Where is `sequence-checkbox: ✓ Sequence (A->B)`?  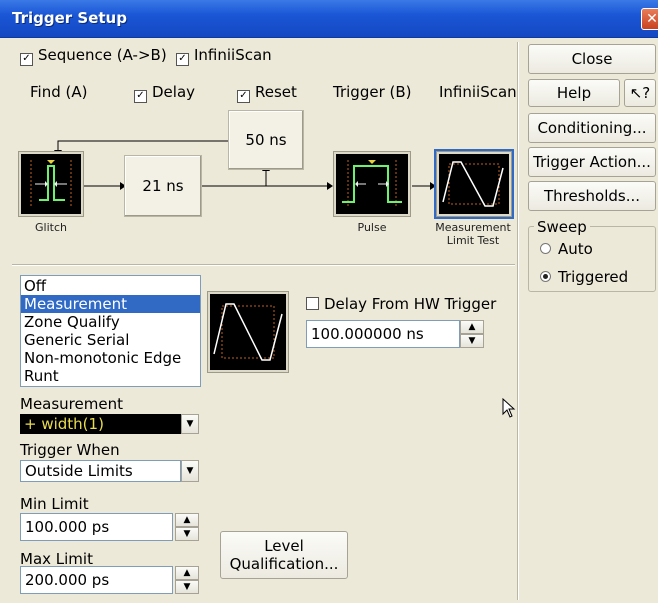 sequence-checkbox: ✓ Sequence (A->B) is located at coordinates (93, 56).